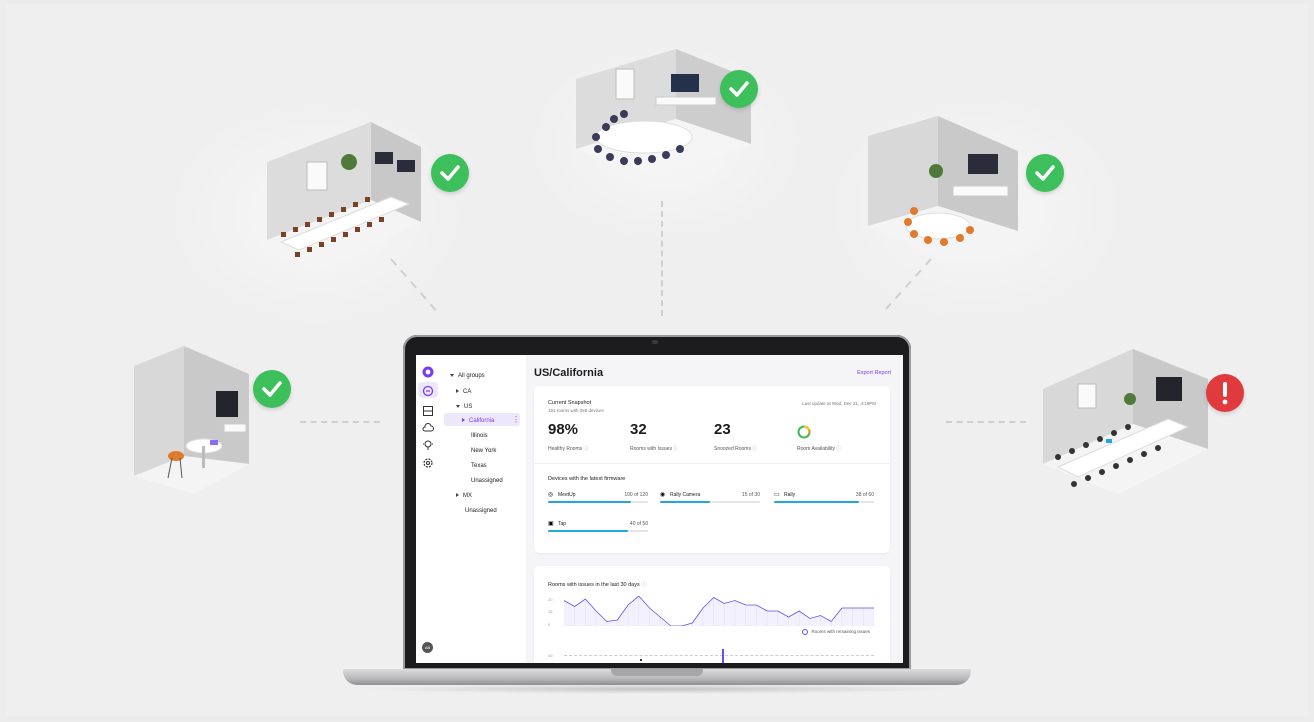 The image size is (1314, 722). Describe the element at coordinates (685, 495) in the screenshot. I see `device-name: Rally Camera` at that location.